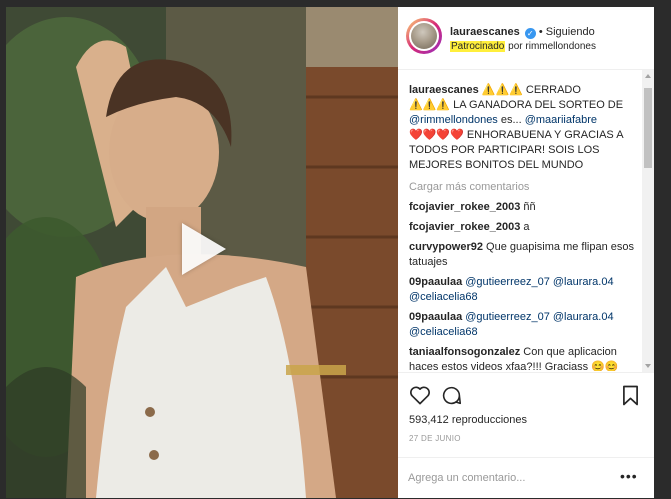 The width and height of the screenshot is (671, 499). I want to click on post-date: 27 DE JUNIO, so click(435, 438).